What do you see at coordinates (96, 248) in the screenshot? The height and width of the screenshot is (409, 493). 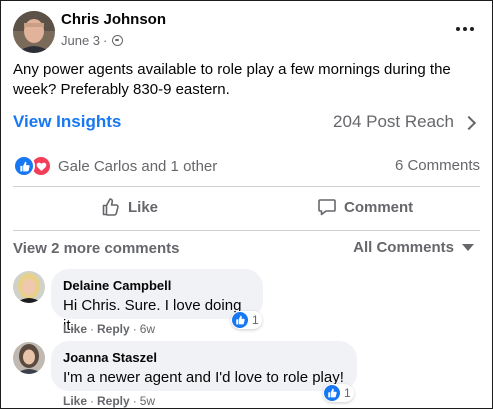 I see `view-more-comments-link: View 2 more comments` at bounding box center [96, 248].